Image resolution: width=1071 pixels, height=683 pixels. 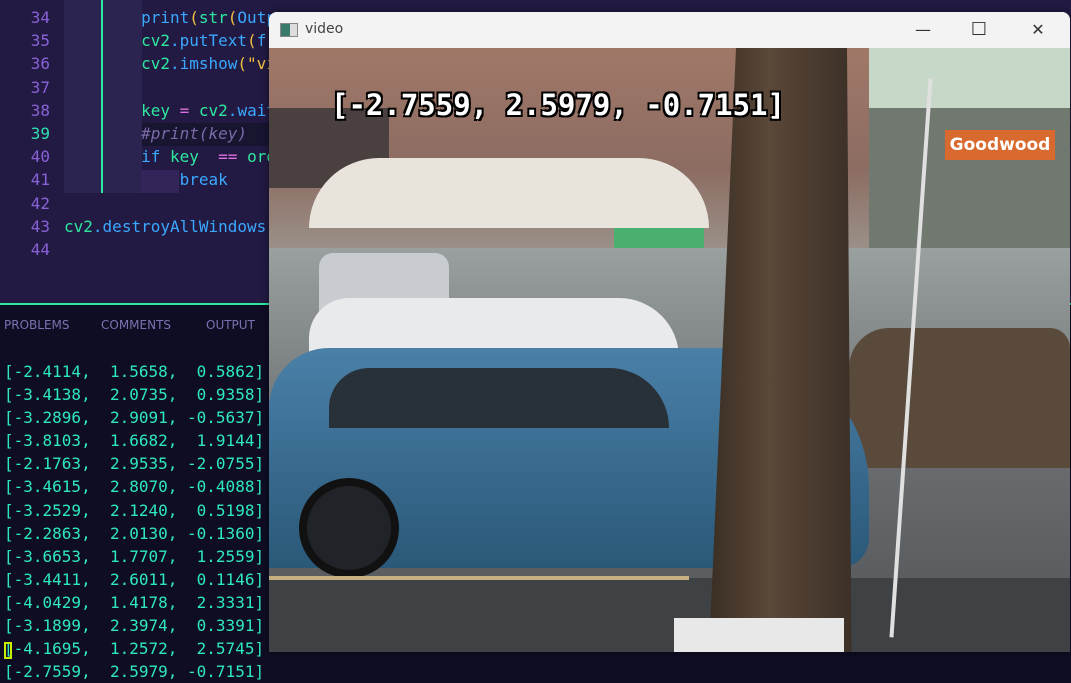 I want to click on terminal-line: [-3.6653, 1.7707, 1.2559], so click(x=134, y=556).